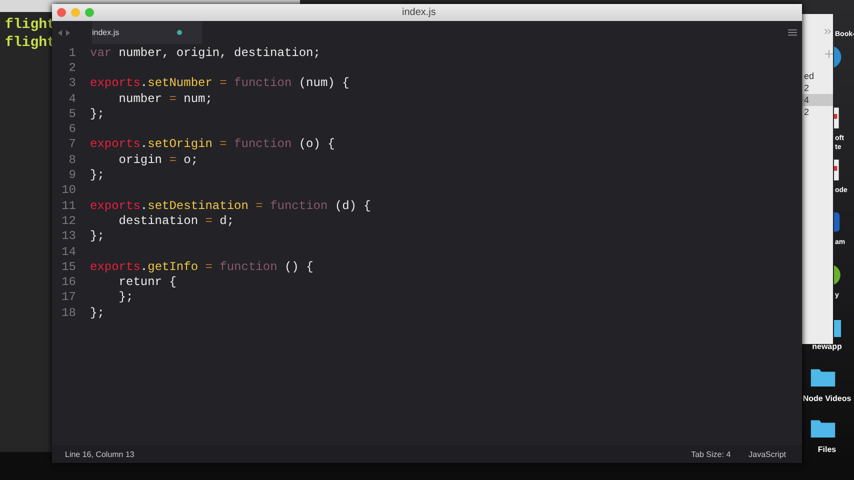 Image resolution: width=854 pixels, height=480 pixels. I want to click on window-title: index.js, so click(419, 12).